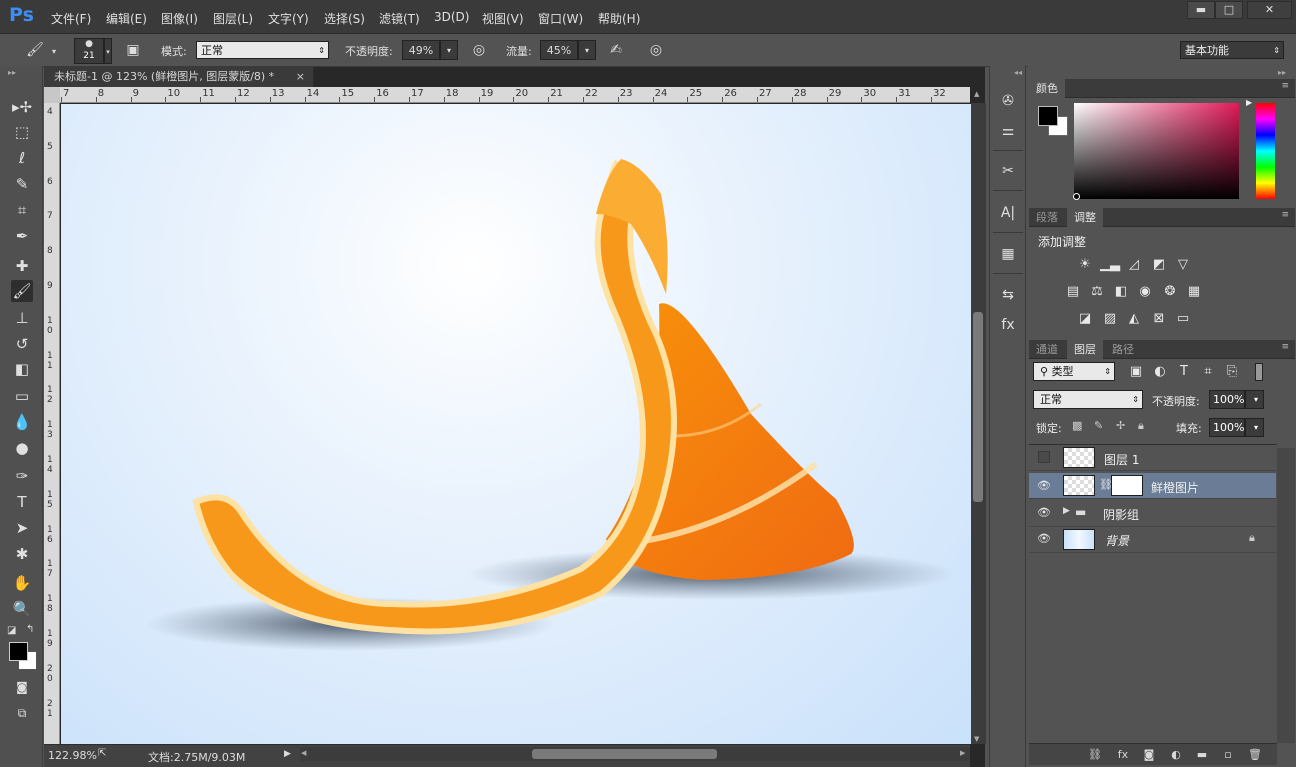  I want to click on black-white-icon: ◧, so click(1121, 292).